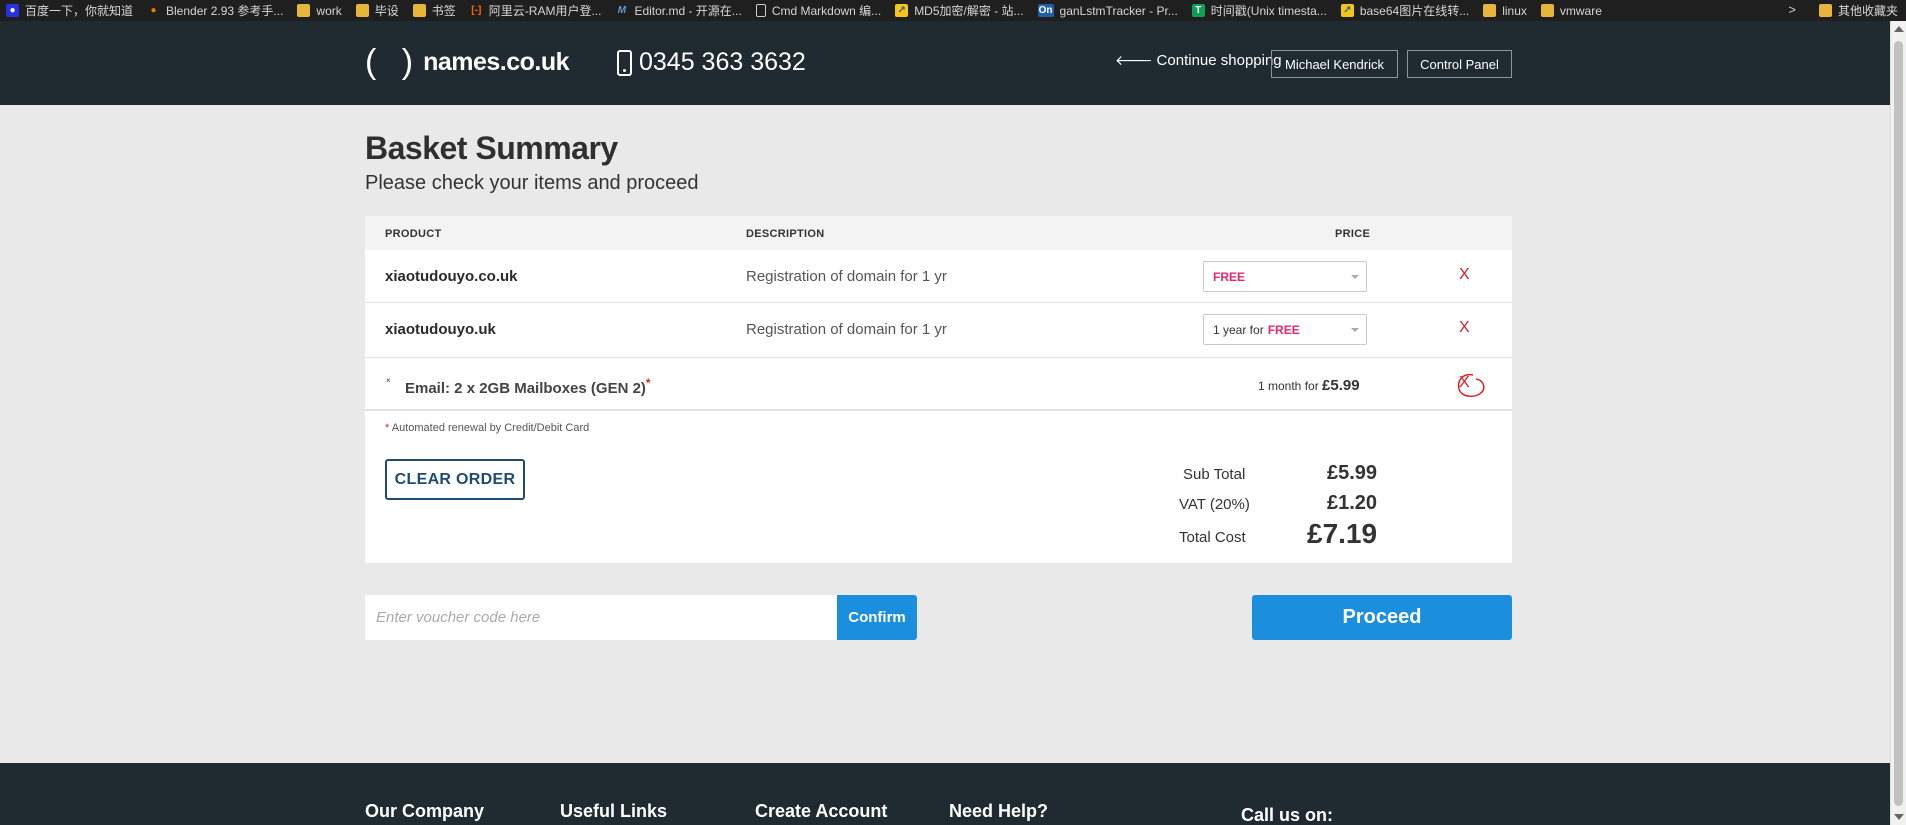 The height and width of the screenshot is (825, 1906). I want to click on bookmark-baidu: ● 百度一下，你就知道, so click(70, 10).